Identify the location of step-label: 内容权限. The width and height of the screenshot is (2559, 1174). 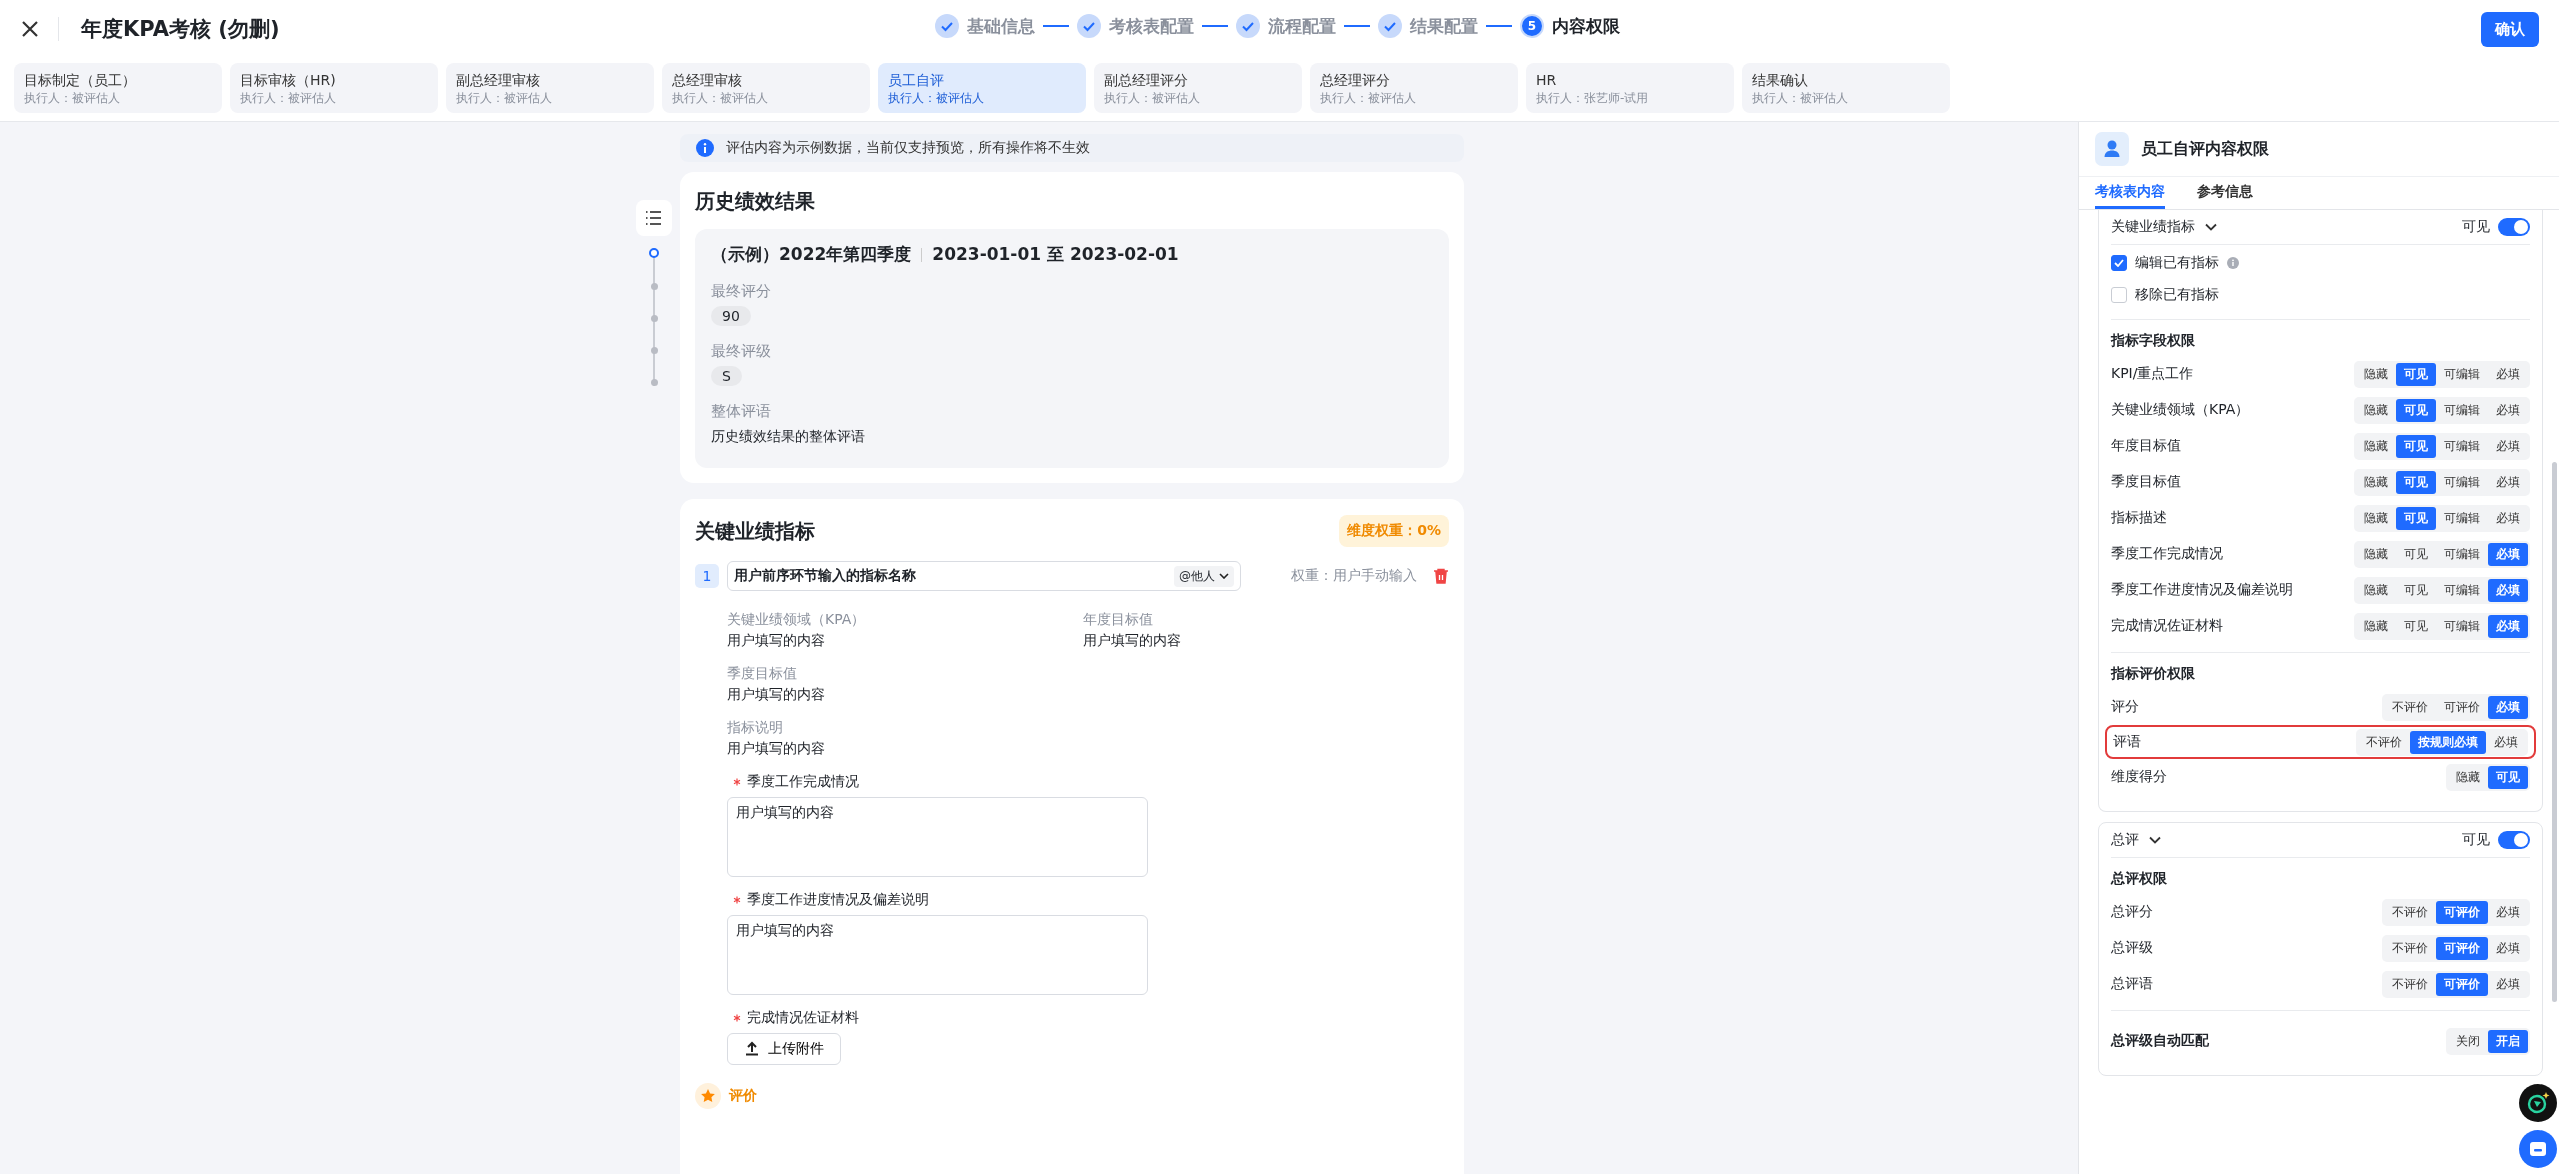
(1586, 26).